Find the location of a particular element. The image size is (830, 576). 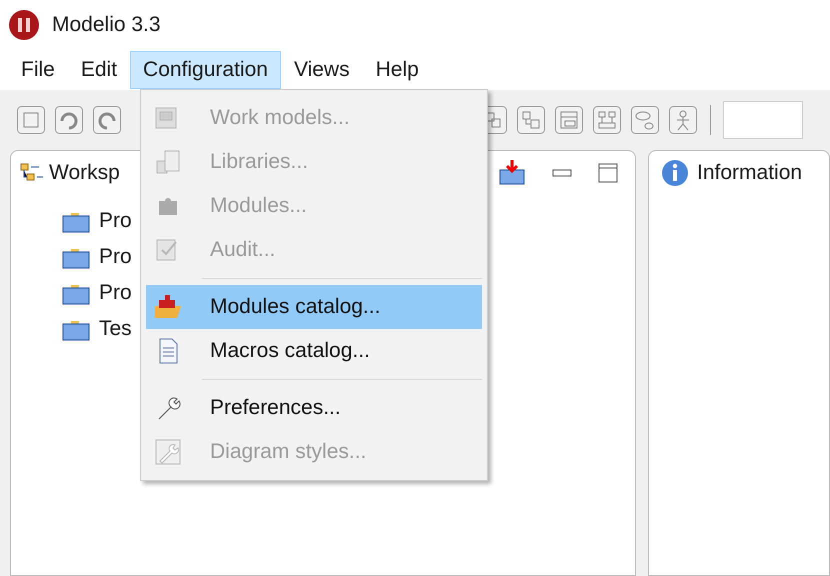

panel-title: Information is located at coordinates (749, 173).